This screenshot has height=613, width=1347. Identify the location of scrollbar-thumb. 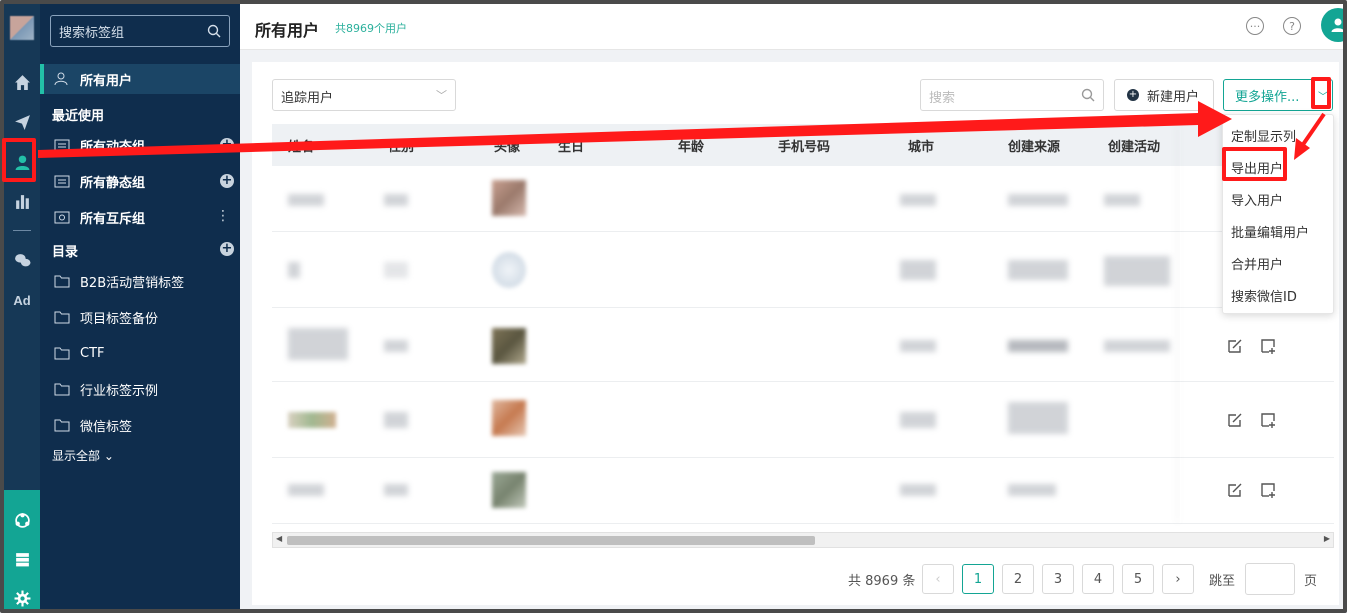
(551, 540).